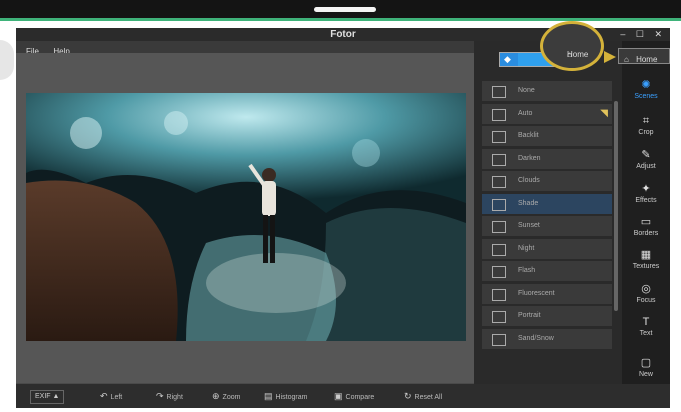 This screenshot has width=681, height=412. I want to click on device-top-bar, so click(340, 9).